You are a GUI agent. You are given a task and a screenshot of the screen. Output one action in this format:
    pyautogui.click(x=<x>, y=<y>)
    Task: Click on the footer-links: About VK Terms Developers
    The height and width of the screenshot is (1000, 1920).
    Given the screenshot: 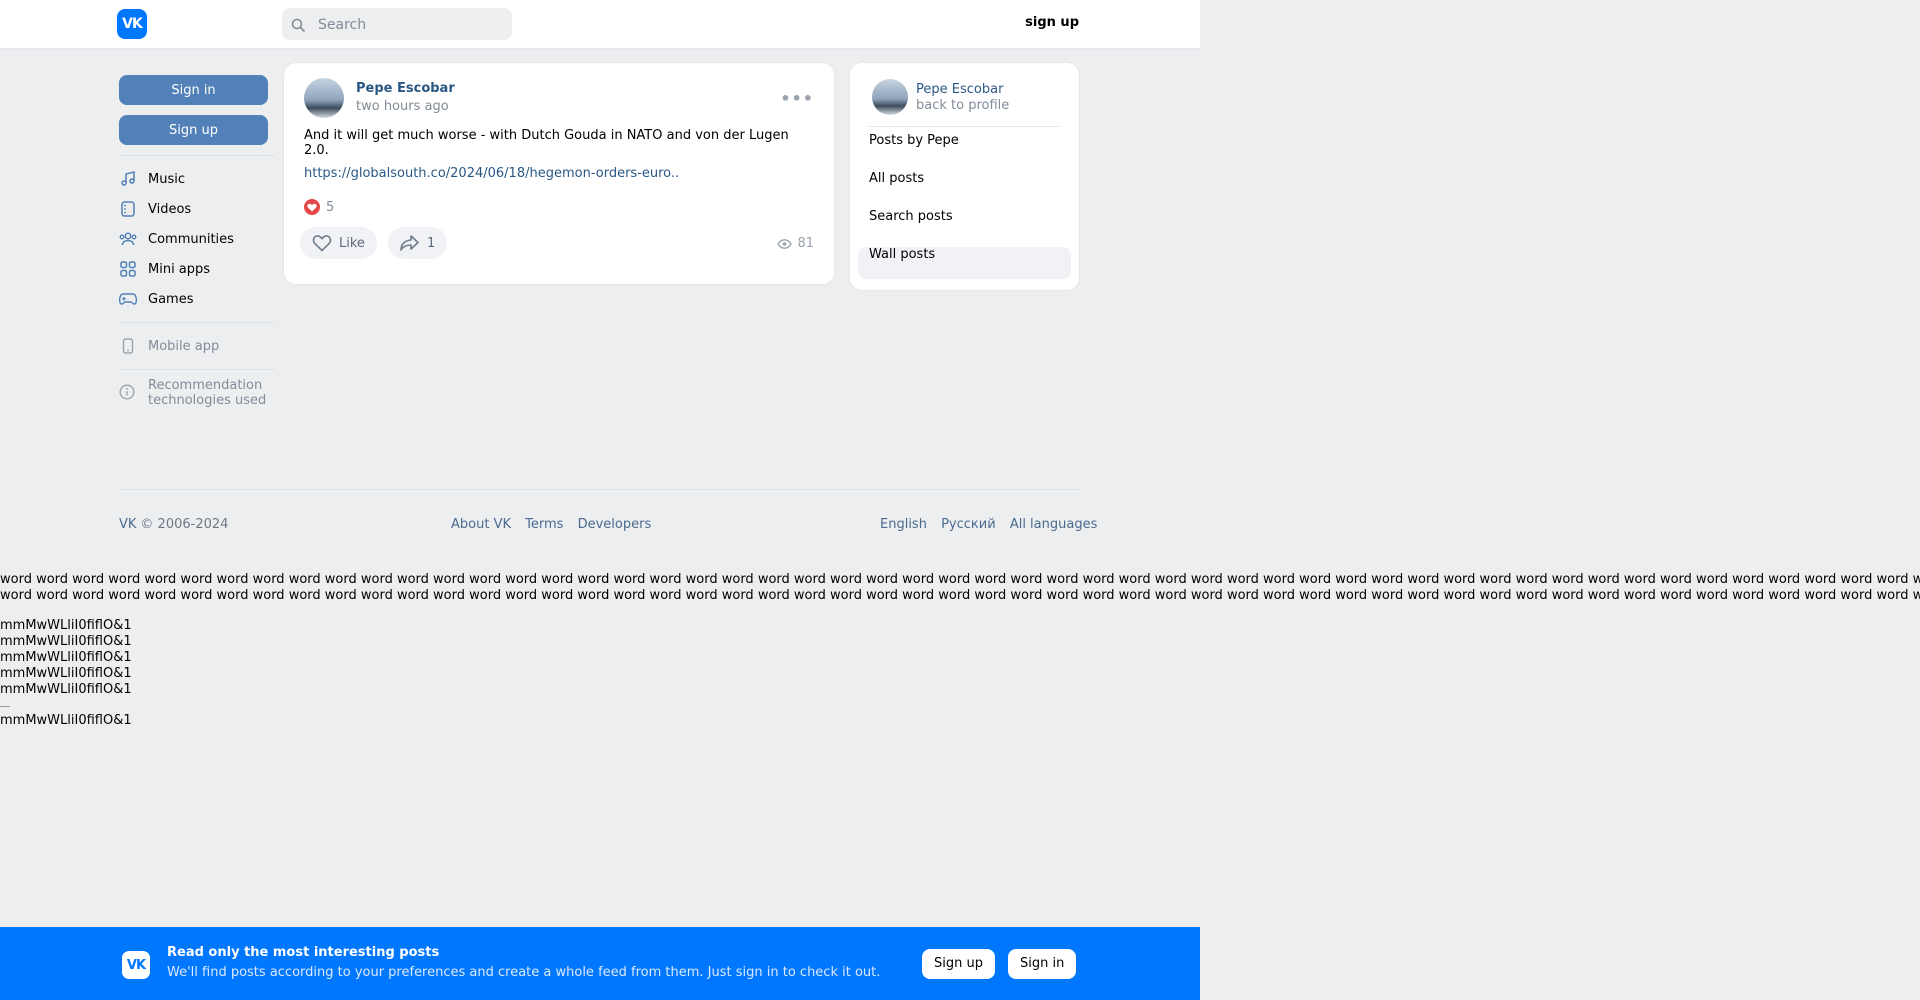 What is the action you would take?
    pyautogui.click(x=556, y=524)
    